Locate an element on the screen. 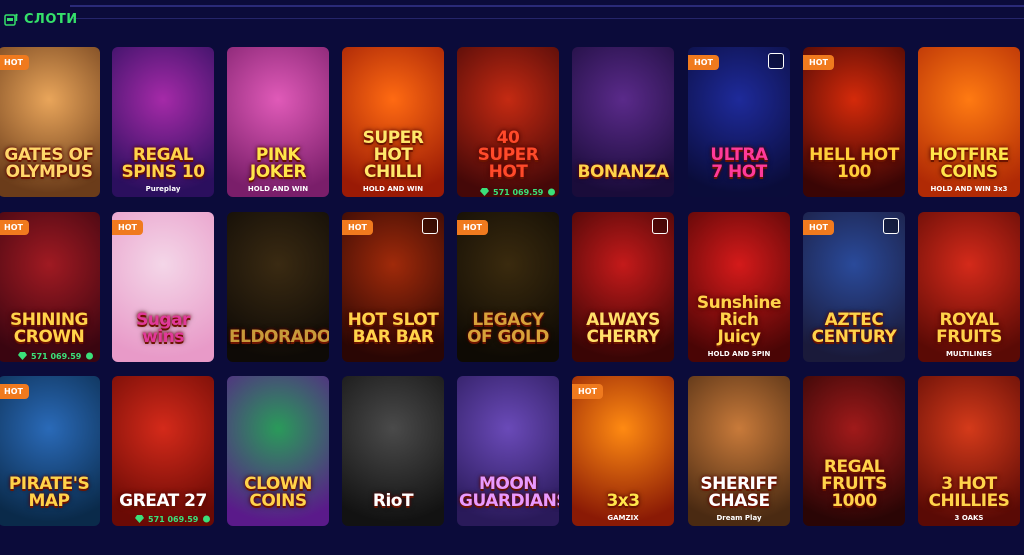  game-title: SUPER HOT CHILLI is located at coordinates (393, 155).